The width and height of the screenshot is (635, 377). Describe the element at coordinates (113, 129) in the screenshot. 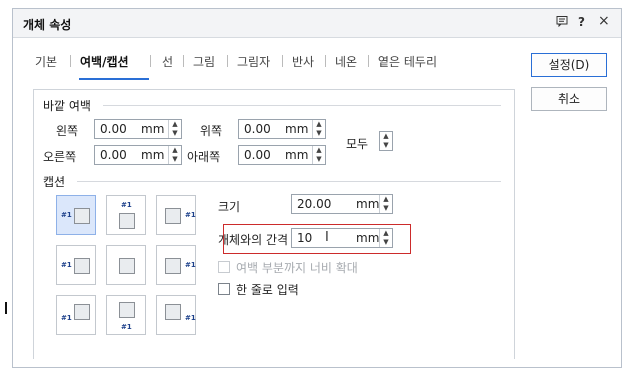

I see `left-margin-value: 0.00` at that location.